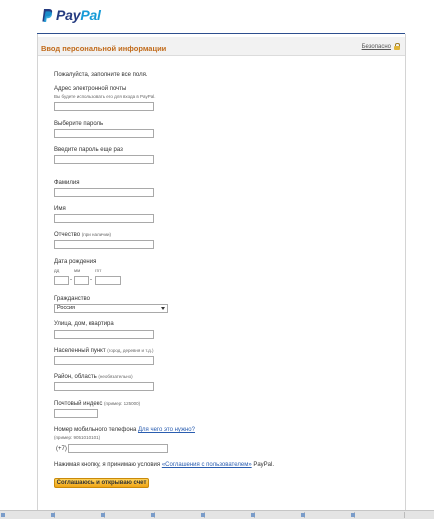 The image size is (434, 519). Describe the element at coordinates (91, 280) in the screenshot. I see `date-sep-2: -` at that location.